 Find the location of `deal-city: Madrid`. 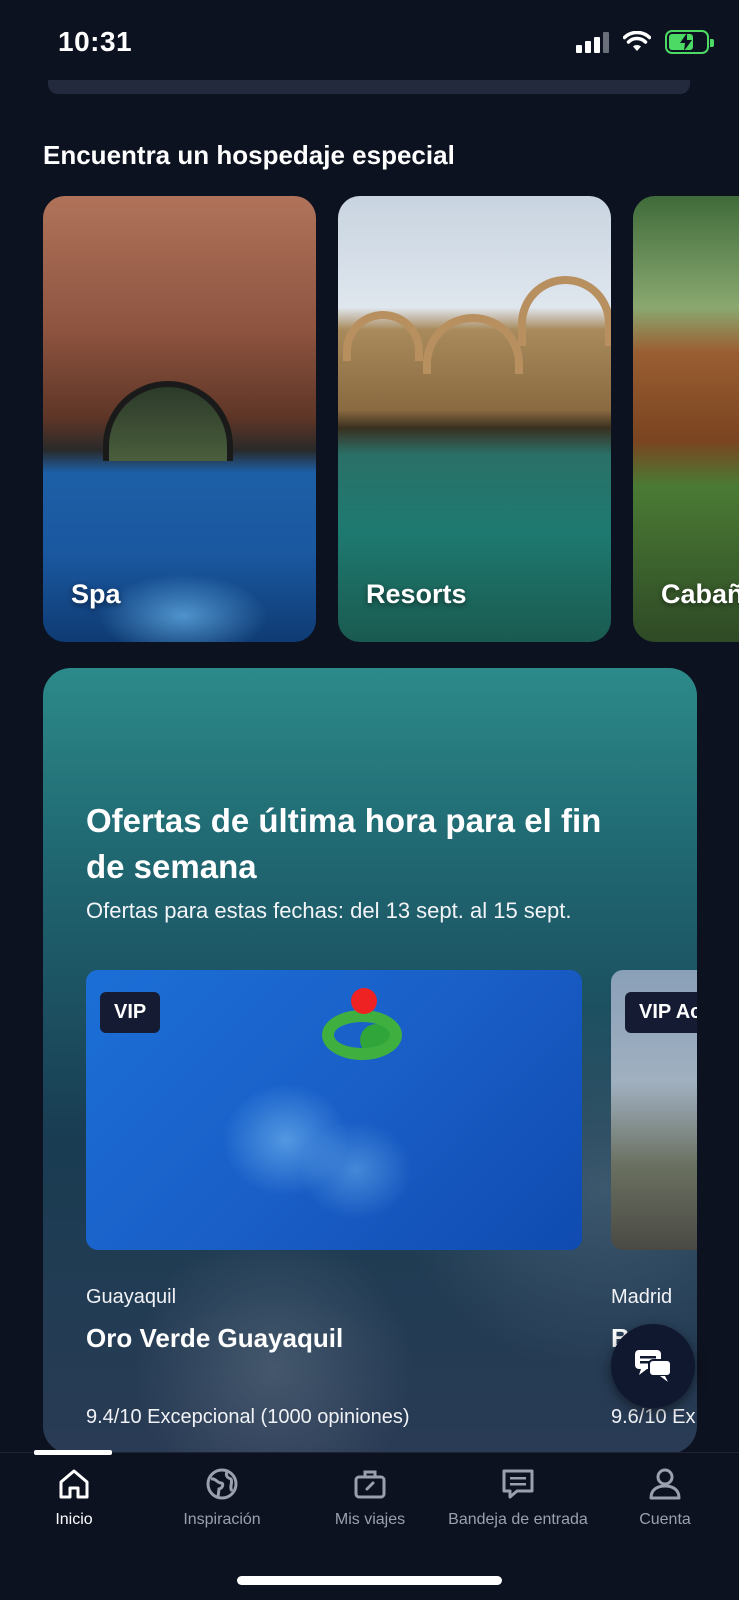

deal-city: Madrid is located at coordinates (642, 1297).